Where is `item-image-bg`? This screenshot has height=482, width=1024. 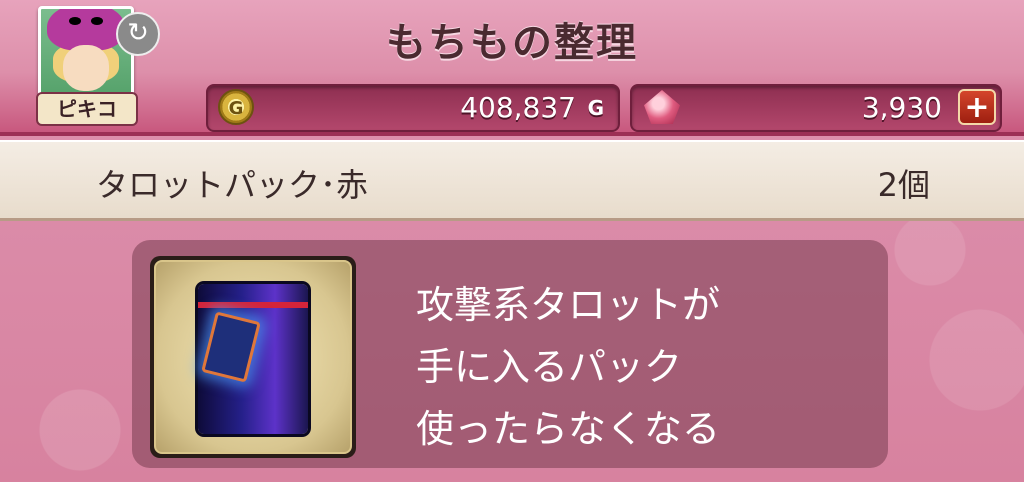
item-image-bg is located at coordinates (253, 357).